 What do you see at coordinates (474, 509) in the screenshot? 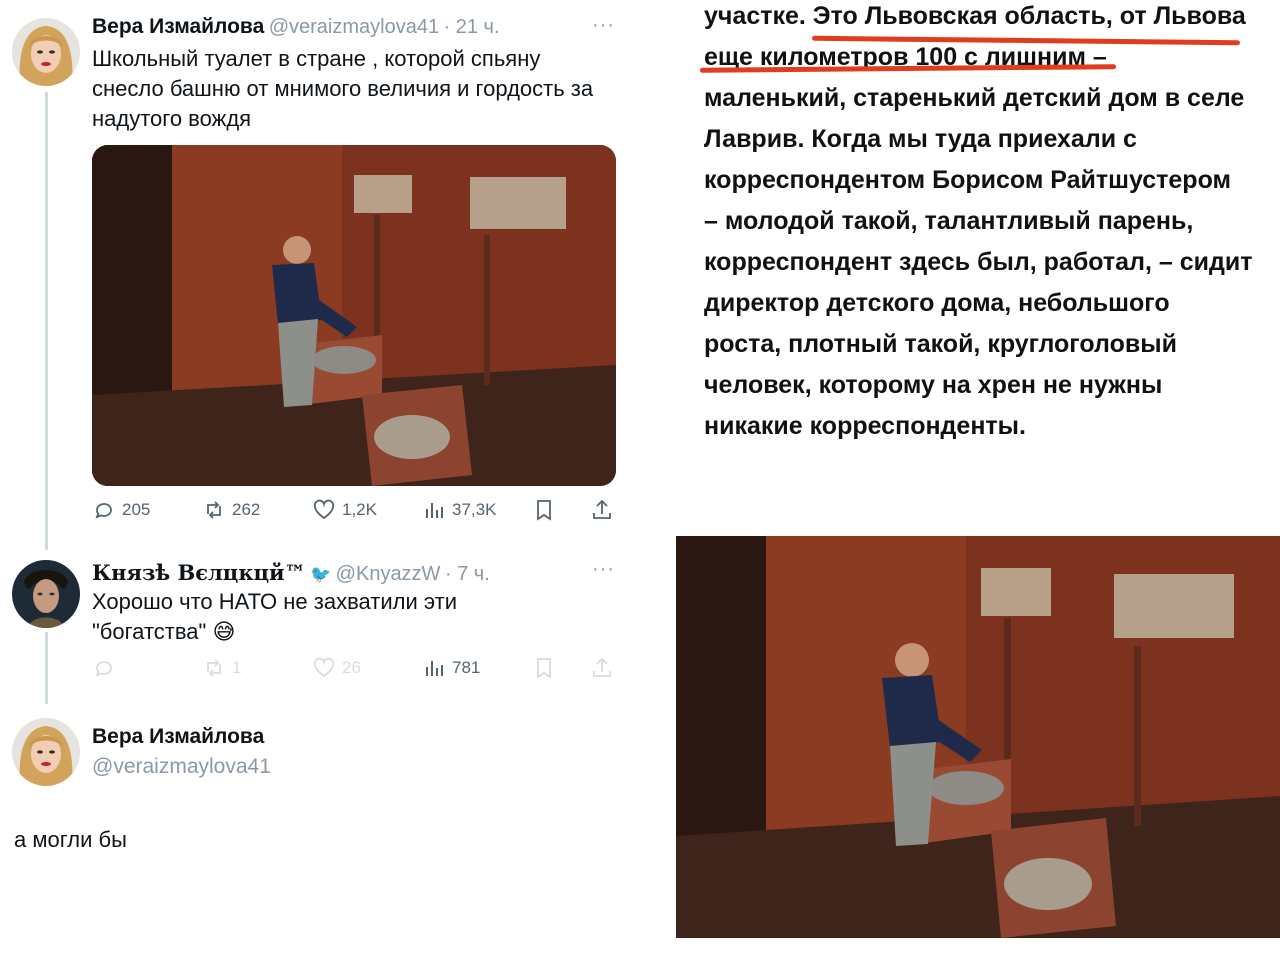
I see `views-count: 37,3K` at bounding box center [474, 509].